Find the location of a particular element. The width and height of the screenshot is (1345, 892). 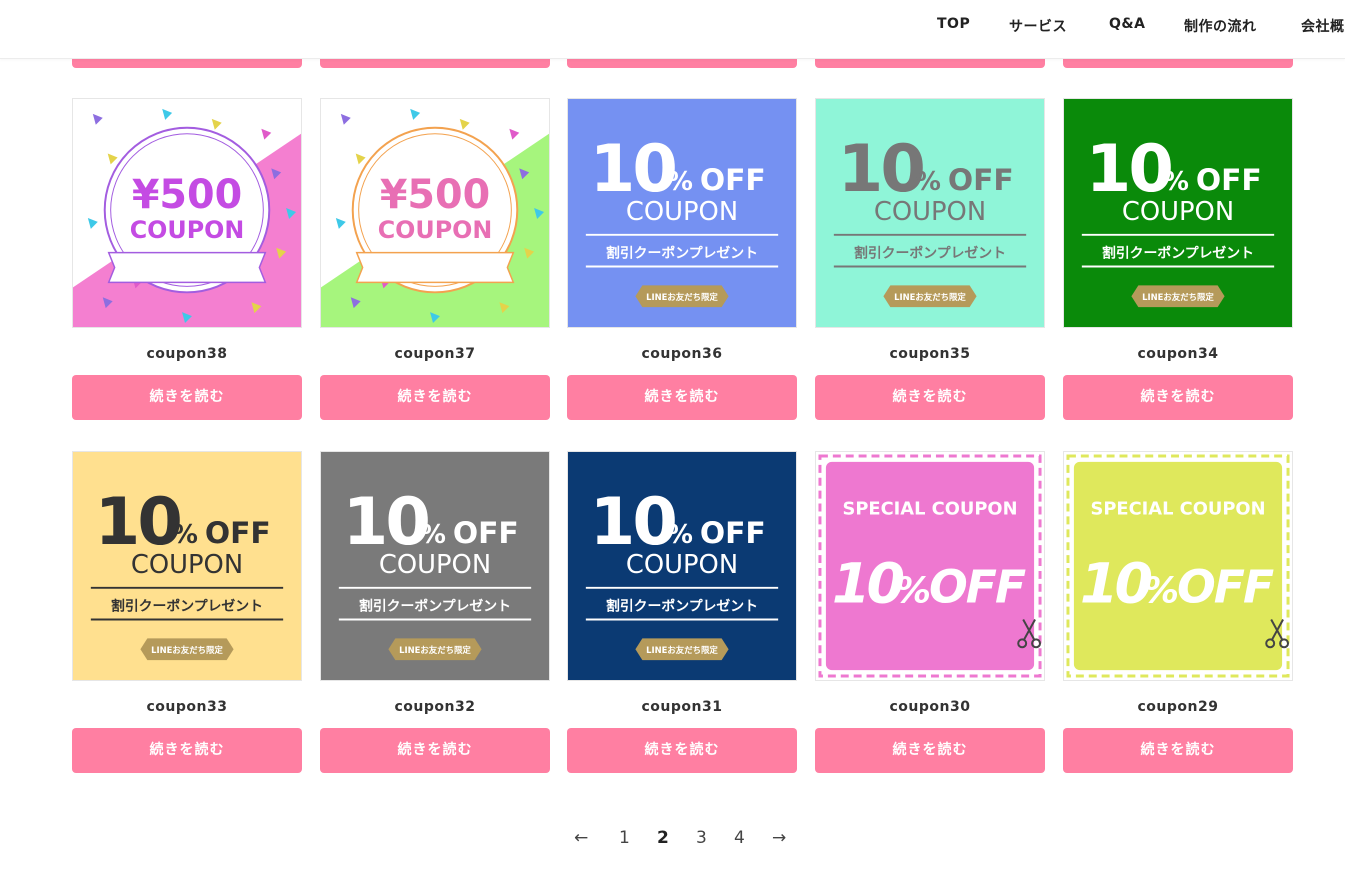

nav-item-company: 会社概要 is located at coordinates (1323, 26).